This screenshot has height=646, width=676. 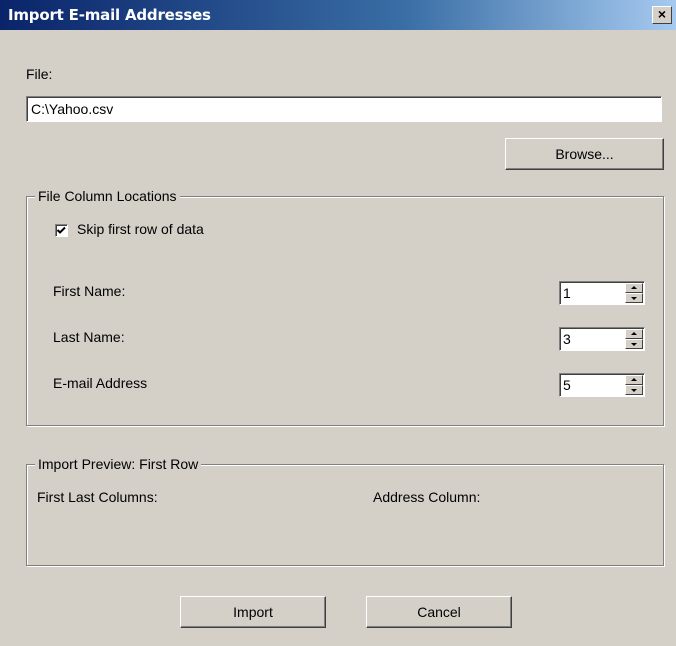 I want to click on email-spinner, so click(x=602, y=385).